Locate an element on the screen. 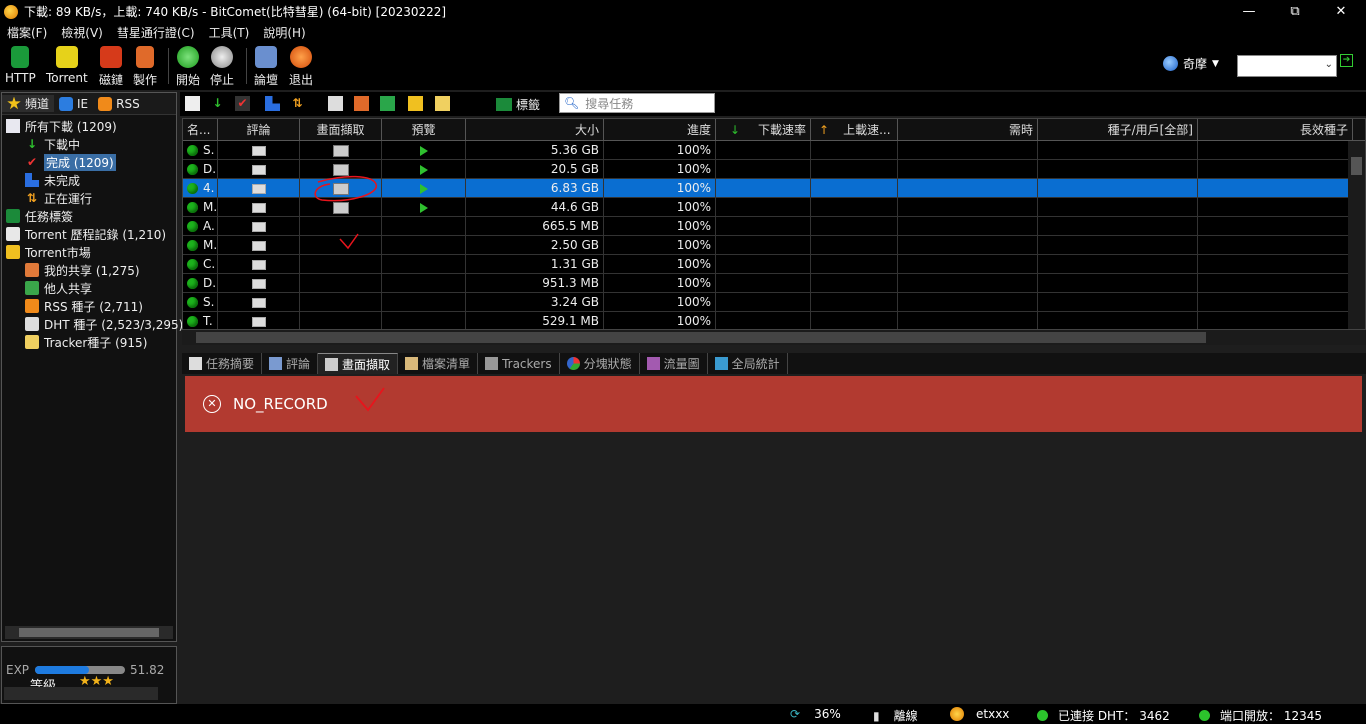  torrent-button: Torrent is located at coordinates (67, 65).